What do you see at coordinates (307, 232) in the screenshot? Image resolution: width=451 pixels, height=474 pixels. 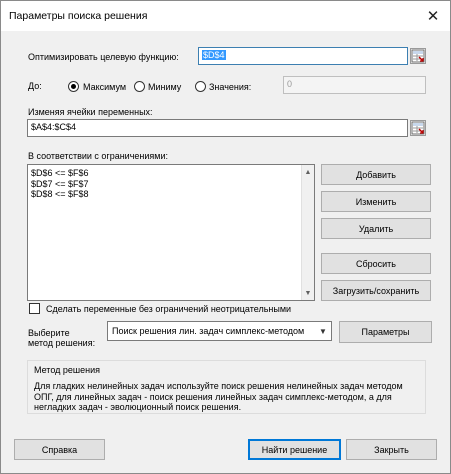 I see `constraints-scrollbar: ▲ ▼` at bounding box center [307, 232].